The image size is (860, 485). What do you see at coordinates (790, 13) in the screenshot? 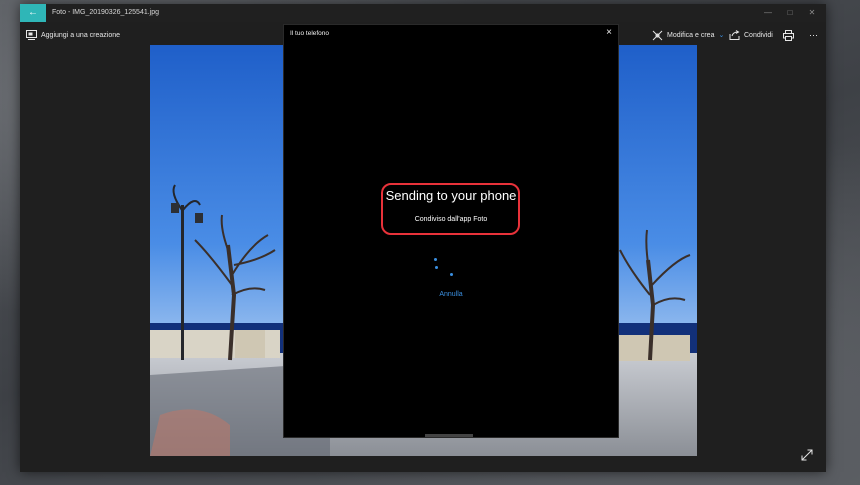
I see `maximize-button: □` at bounding box center [790, 13].